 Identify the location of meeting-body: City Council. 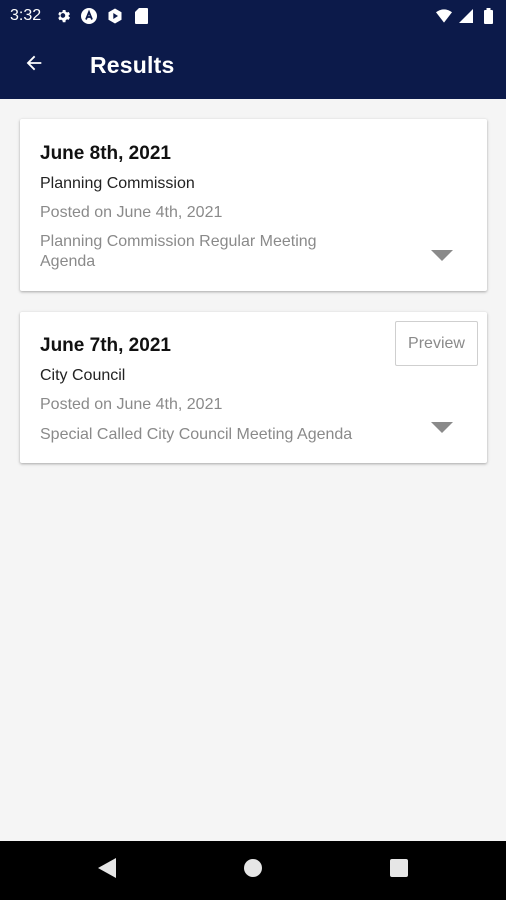
(83, 375).